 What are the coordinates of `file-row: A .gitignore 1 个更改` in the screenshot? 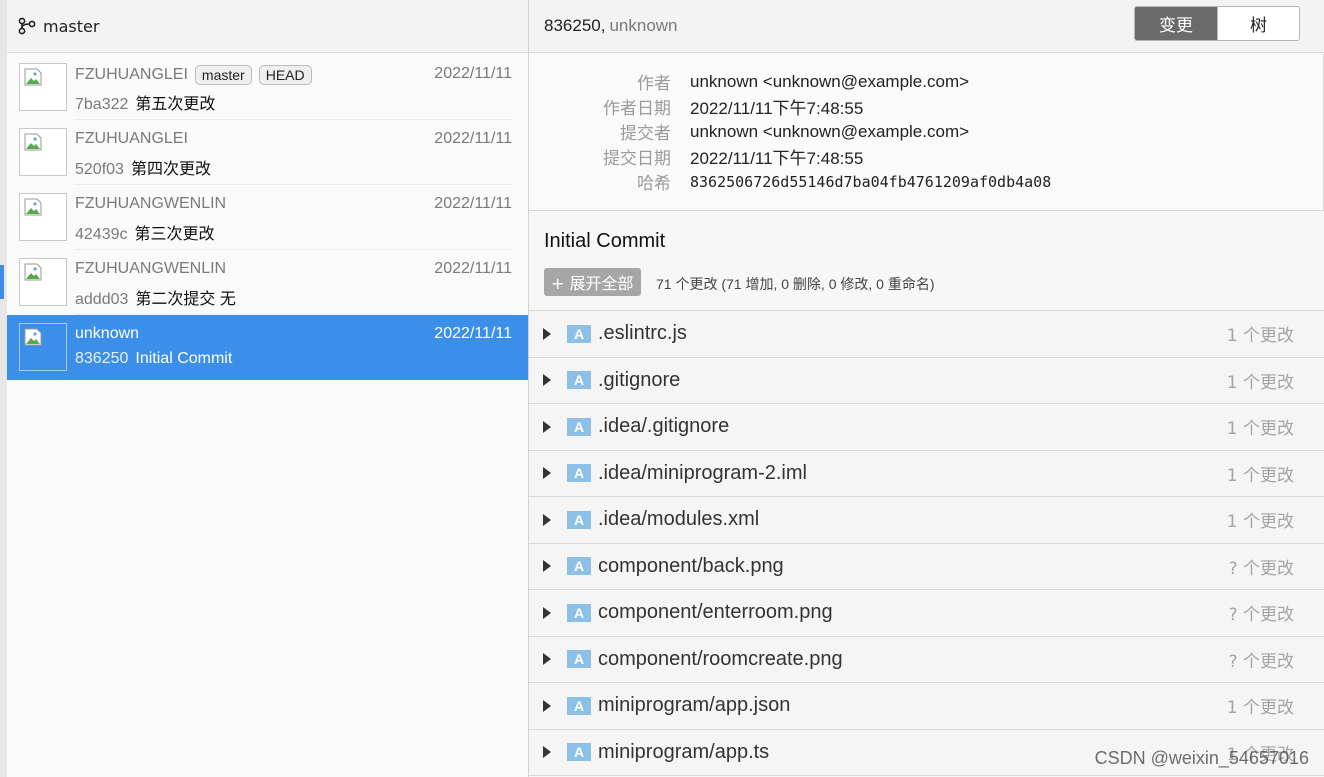 It's located at (926, 380).